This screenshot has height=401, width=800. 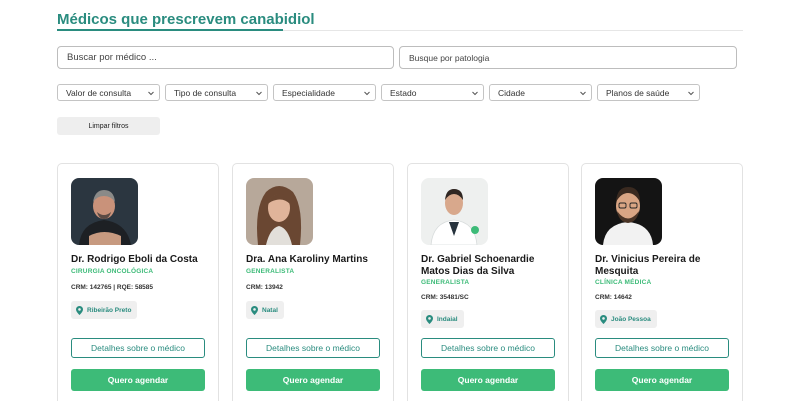 I want to click on doctor-city: Natal, so click(x=270, y=310).